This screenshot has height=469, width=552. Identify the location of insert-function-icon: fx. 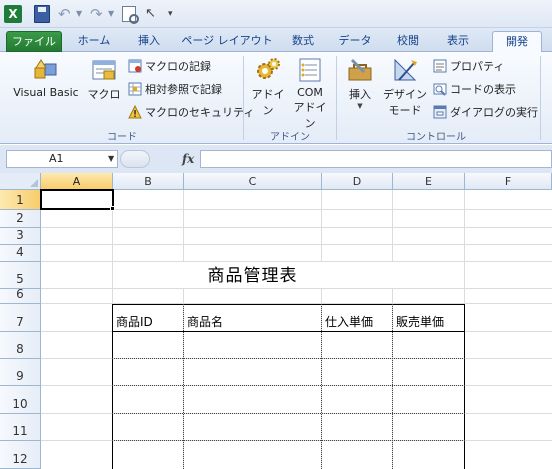
(188, 159).